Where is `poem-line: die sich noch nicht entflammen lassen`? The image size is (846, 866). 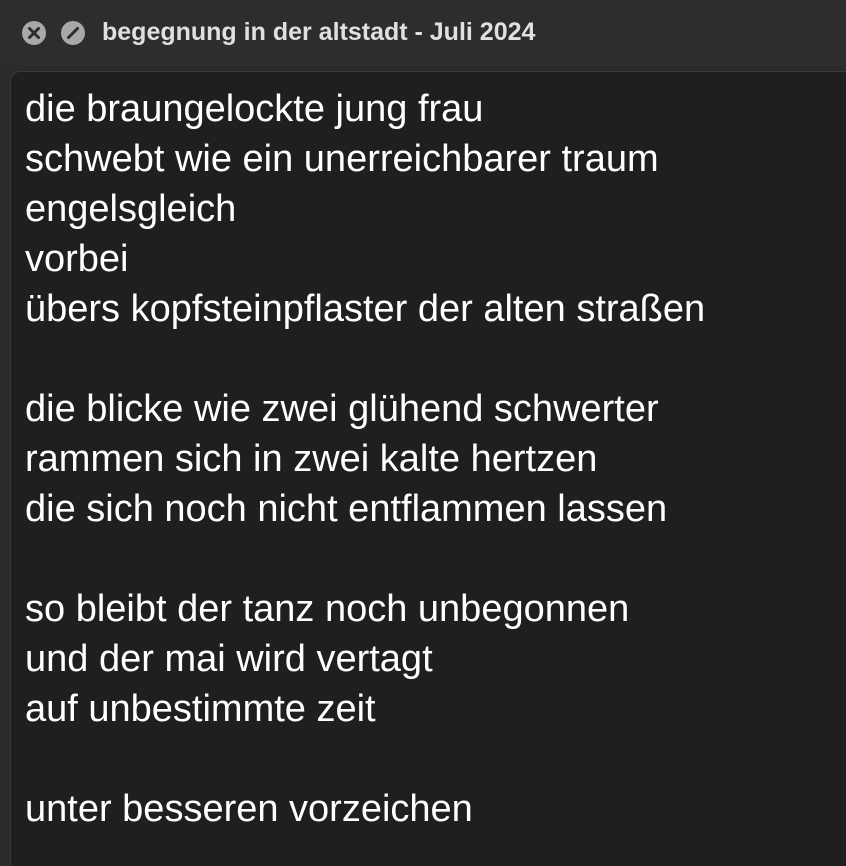 poem-line: die sich noch nicht entflammen lassen is located at coordinates (346, 509).